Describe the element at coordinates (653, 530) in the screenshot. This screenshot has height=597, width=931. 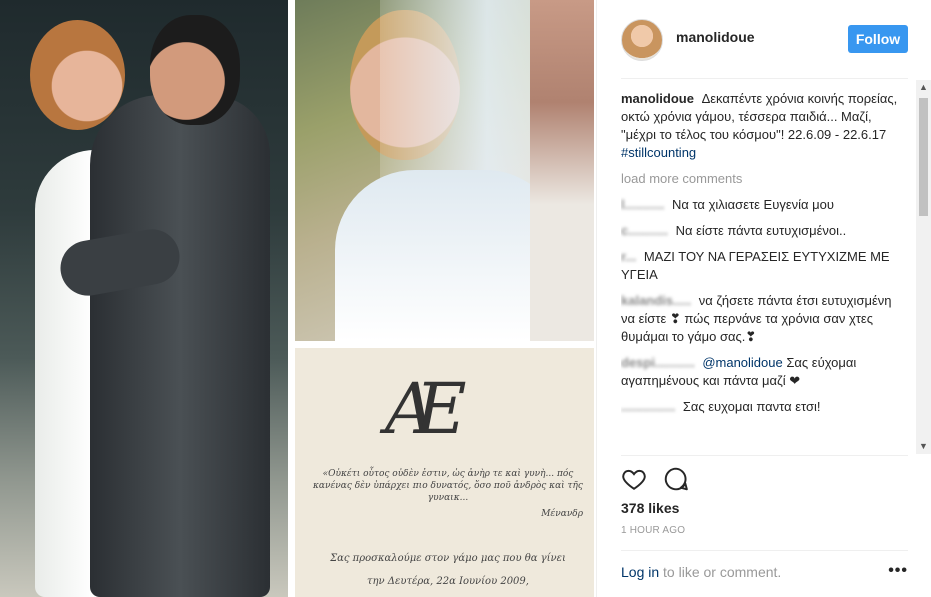
I see `post-timestamp: 1 HOUR AGO` at that location.